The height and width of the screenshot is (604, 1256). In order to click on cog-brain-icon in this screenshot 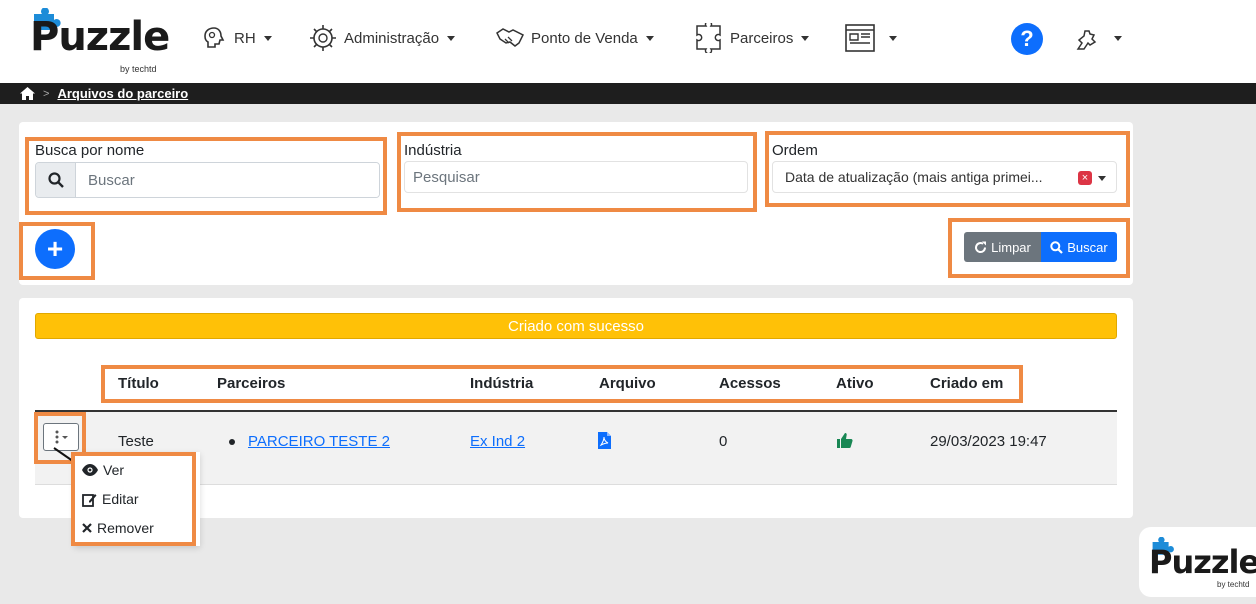, I will do `click(323, 38)`.